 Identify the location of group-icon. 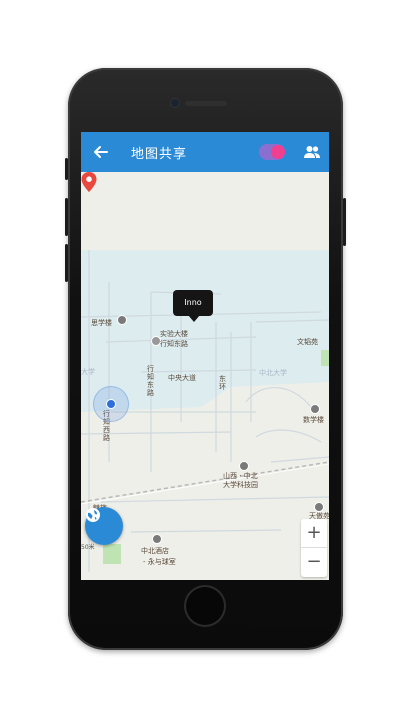
(312, 152).